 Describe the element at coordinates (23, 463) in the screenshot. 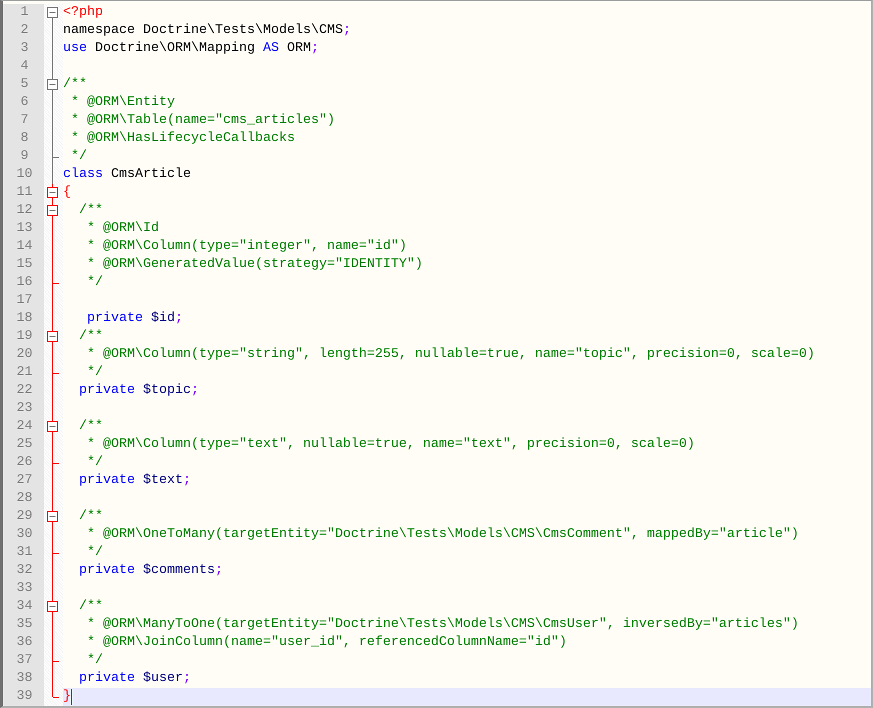

I see `line-number: 26` at that location.